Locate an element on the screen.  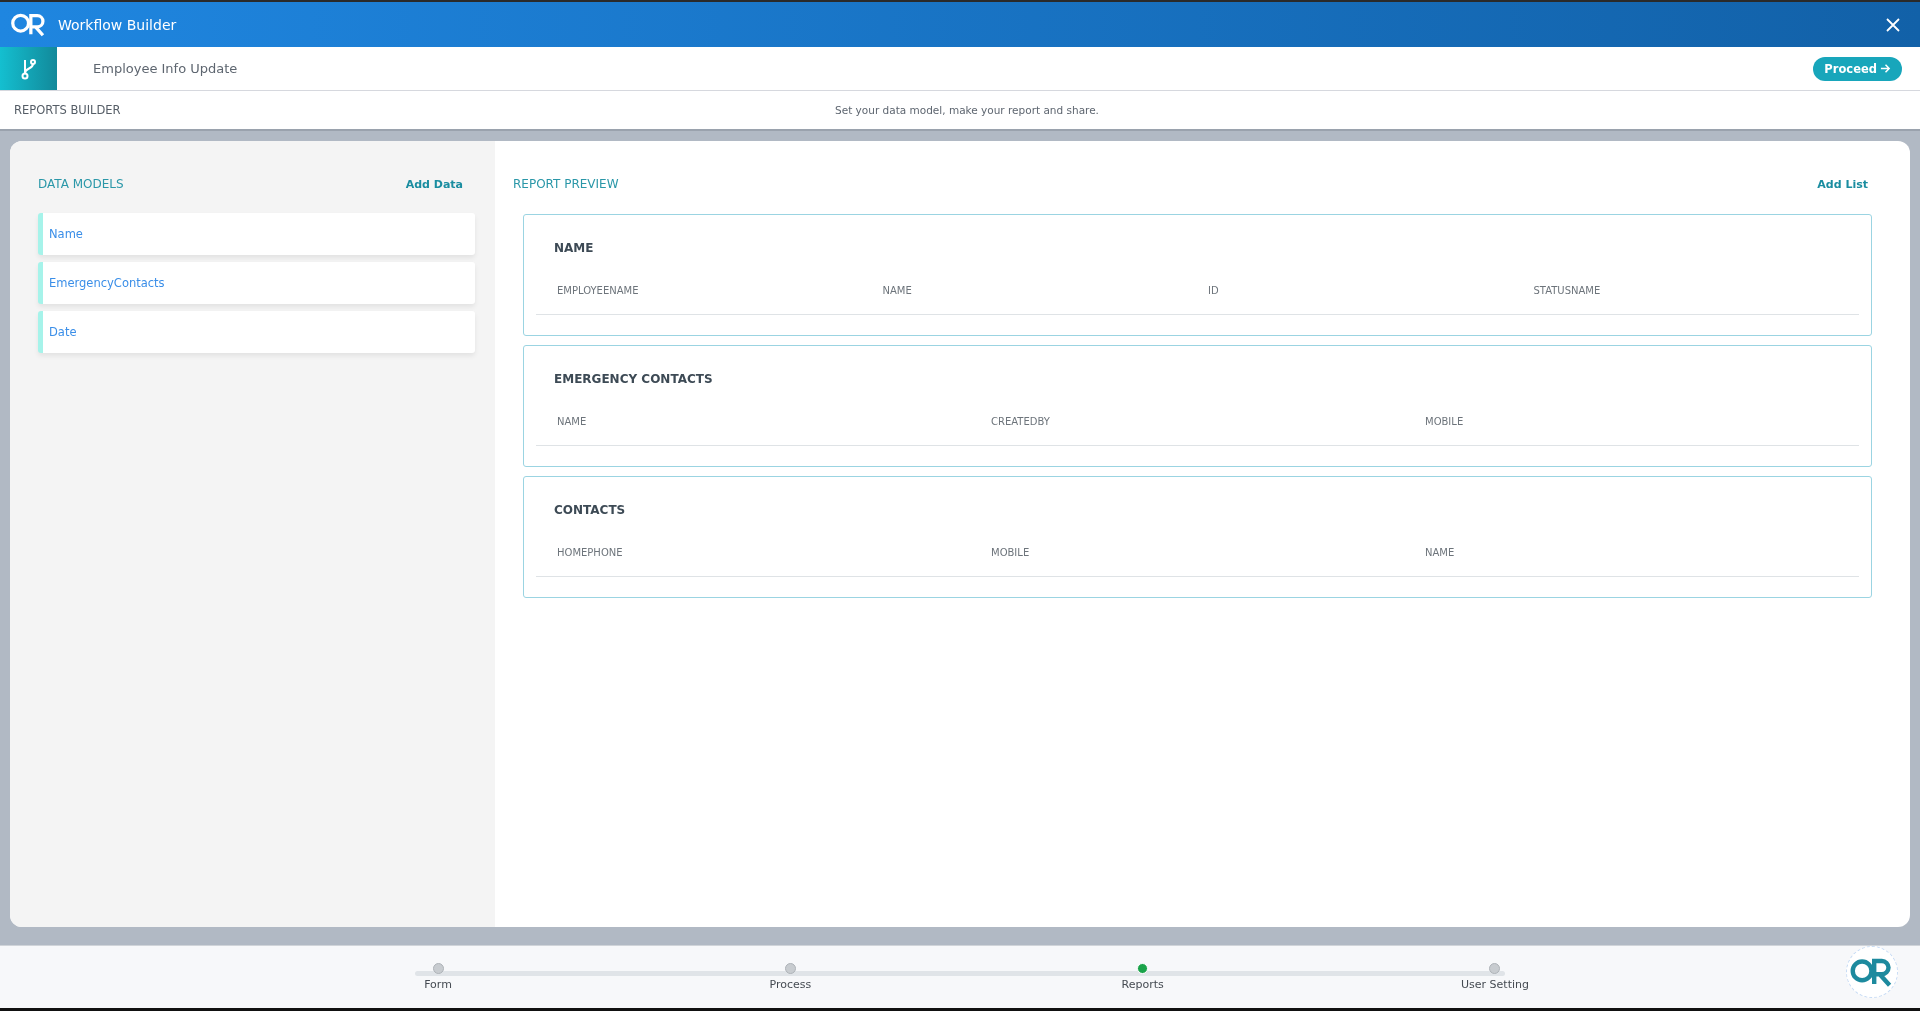
workflow-name: Employee Info Update is located at coordinates (165, 68).